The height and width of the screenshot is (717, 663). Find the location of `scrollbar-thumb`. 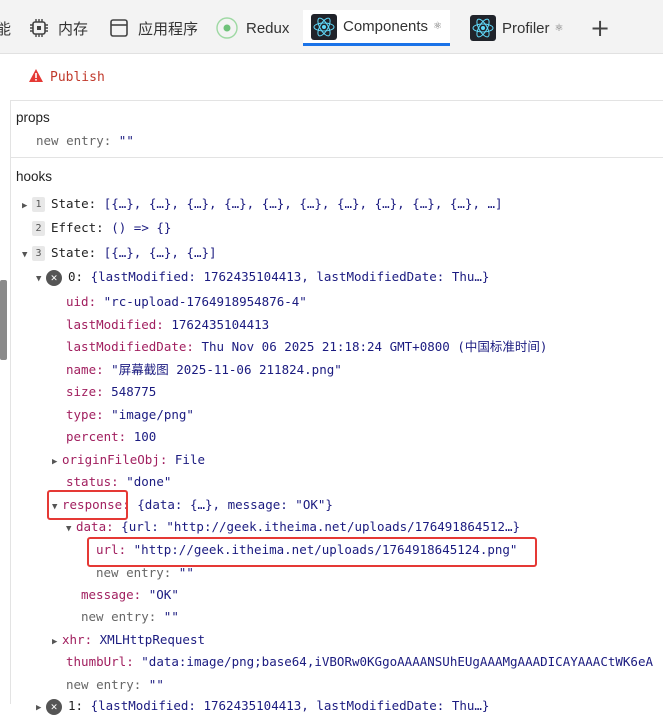

scrollbar-thumb is located at coordinates (3, 320).